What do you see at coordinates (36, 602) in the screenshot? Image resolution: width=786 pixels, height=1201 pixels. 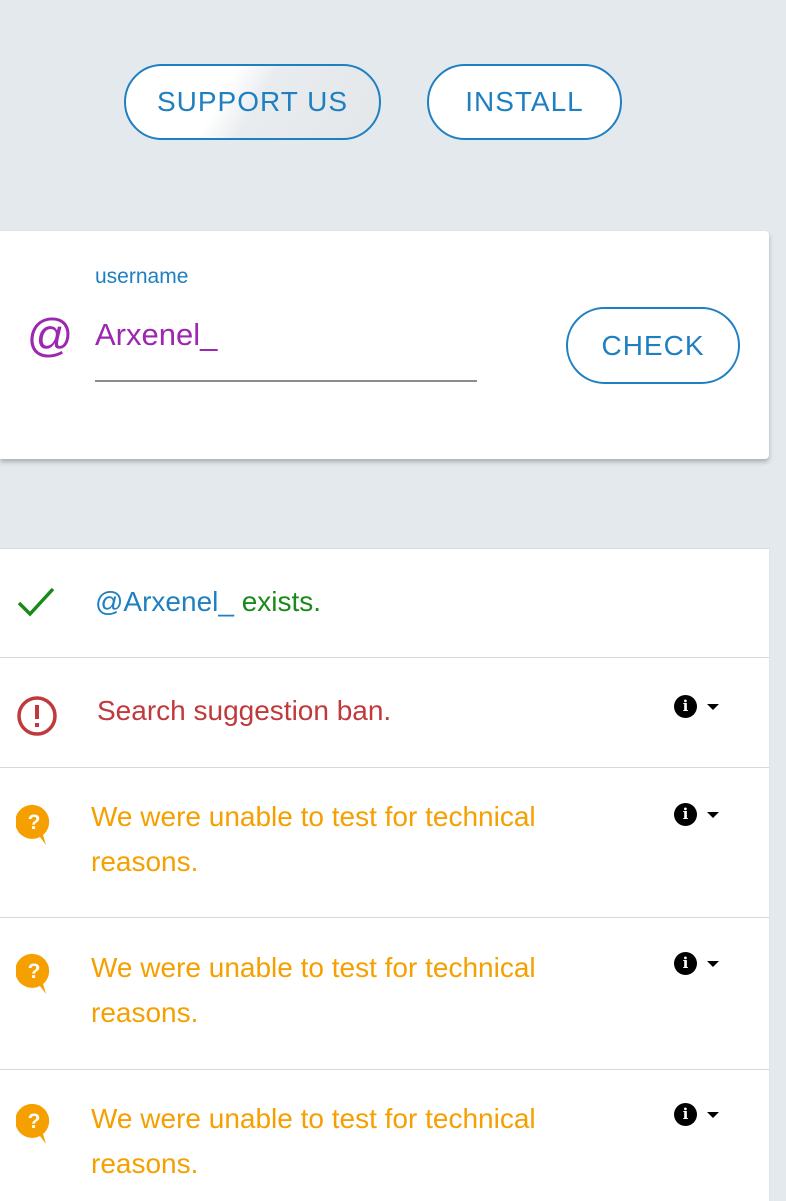 I see `check-icon` at bounding box center [36, 602].